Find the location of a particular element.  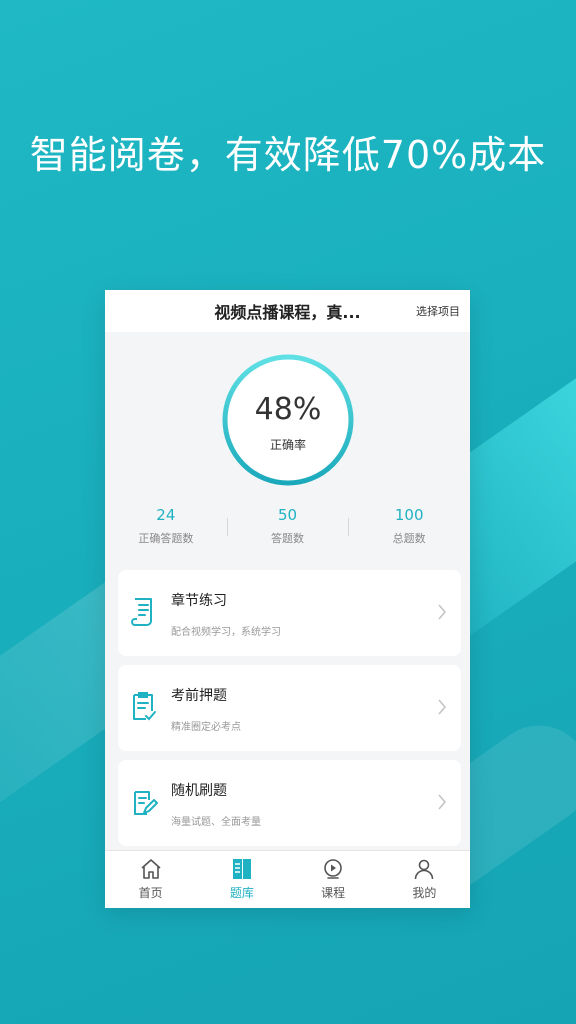

card-subtitle: 海量试题、全面考量 is located at coordinates (216, 822).